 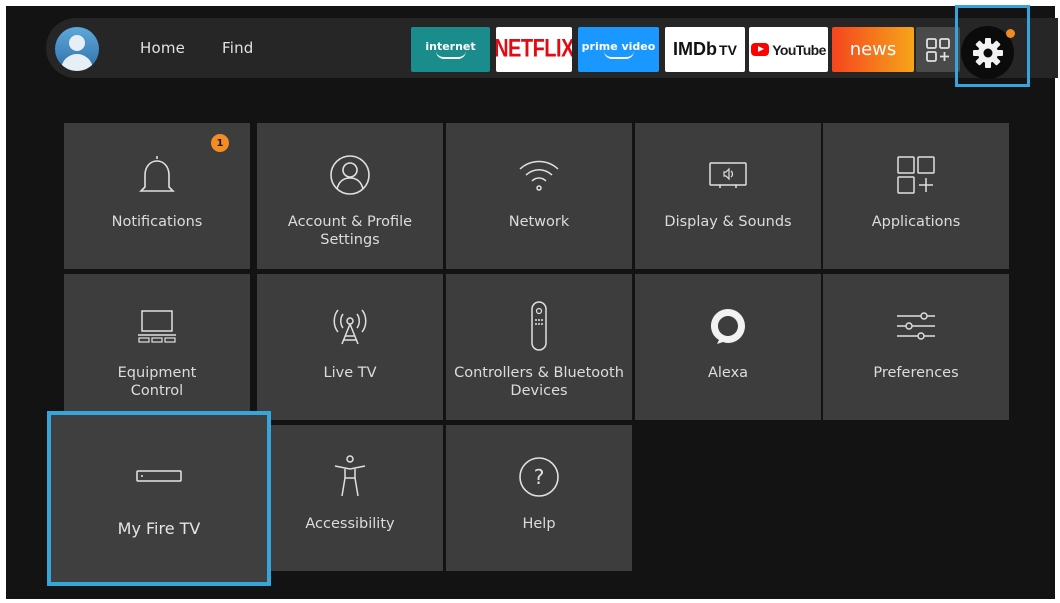 What do you see at coordinates (159, 498) in the screenshot?
I see `tile-my-fire-tv: My Fire TV` at bounding box center [159, 498].